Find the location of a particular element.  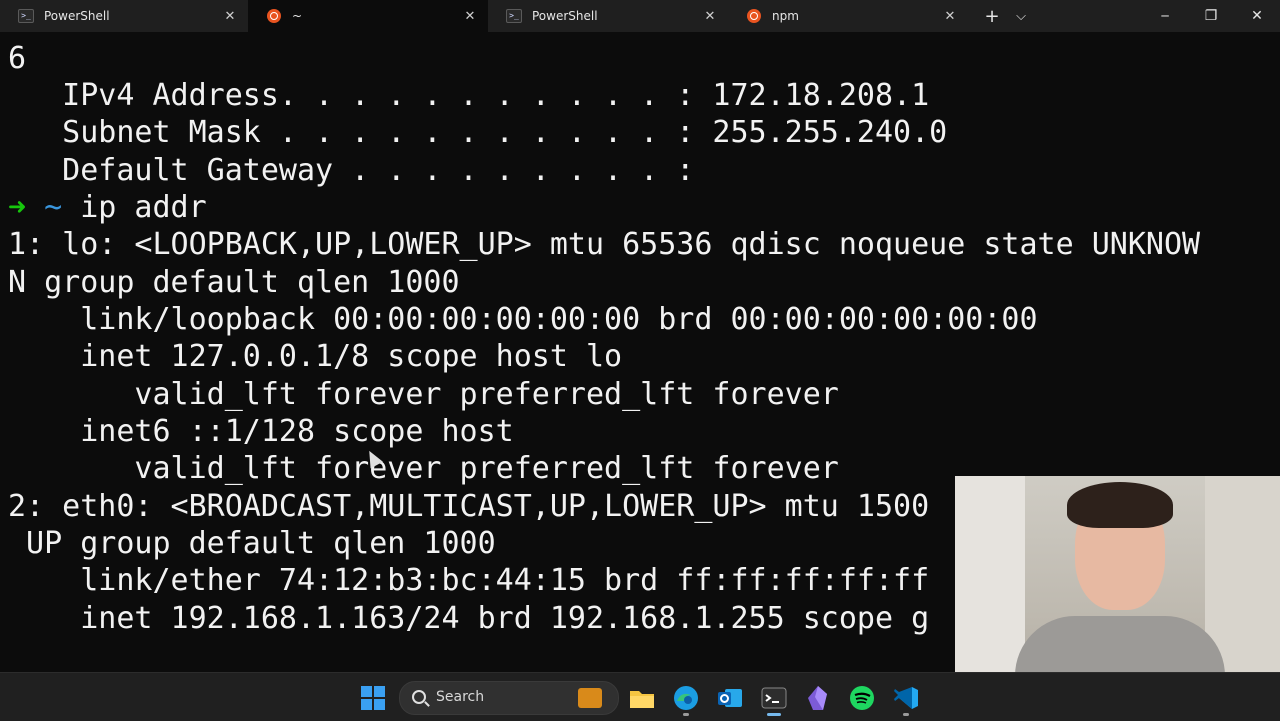

prompt-command: ip addr is located at coordinates (134, 207).